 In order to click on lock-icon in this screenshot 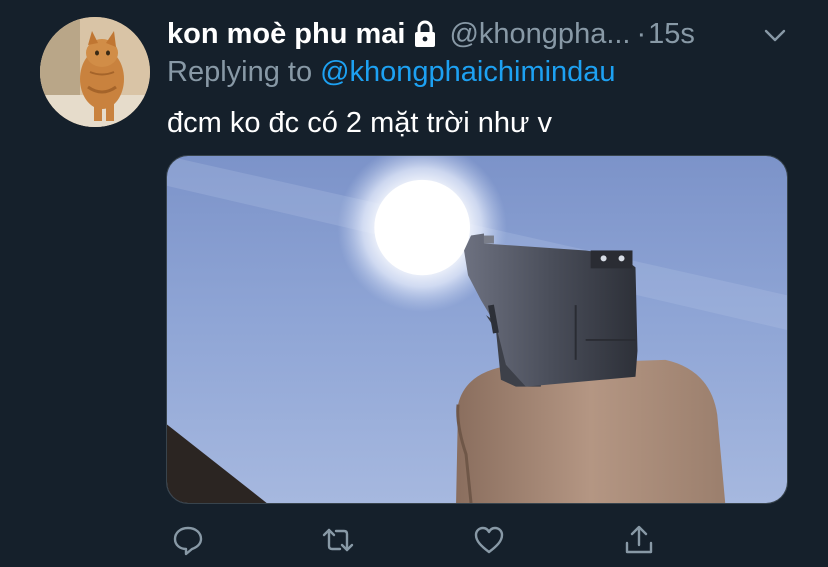, I will do `click(425, 34)`.